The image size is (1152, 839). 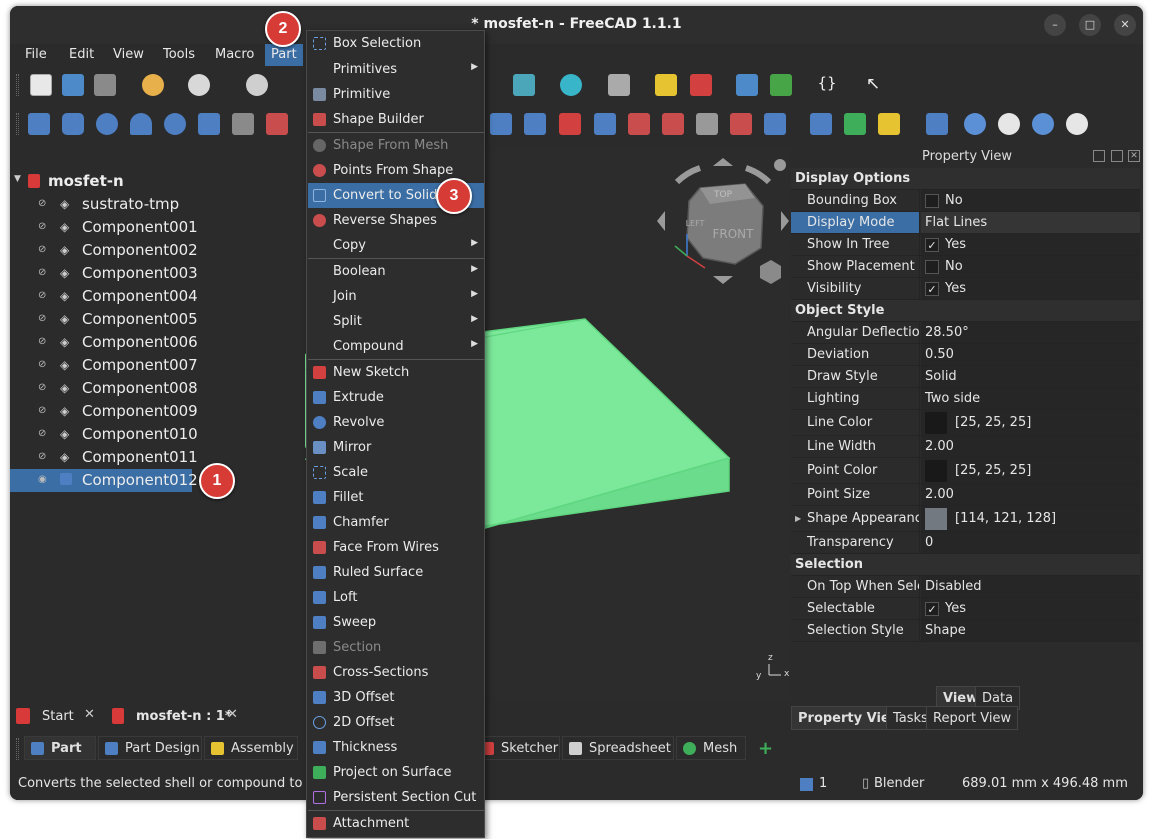 I want to click on menu-item-copy: Copy ▶, so click(x=396, y=245).